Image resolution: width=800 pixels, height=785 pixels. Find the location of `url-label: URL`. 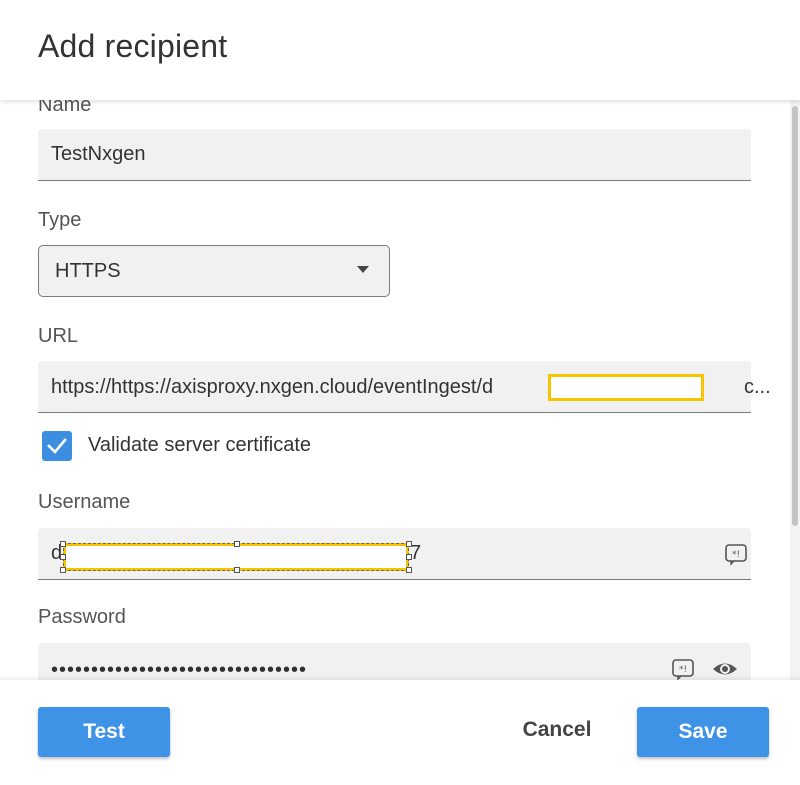

url-label: URL is located at coordinates (58, 336).